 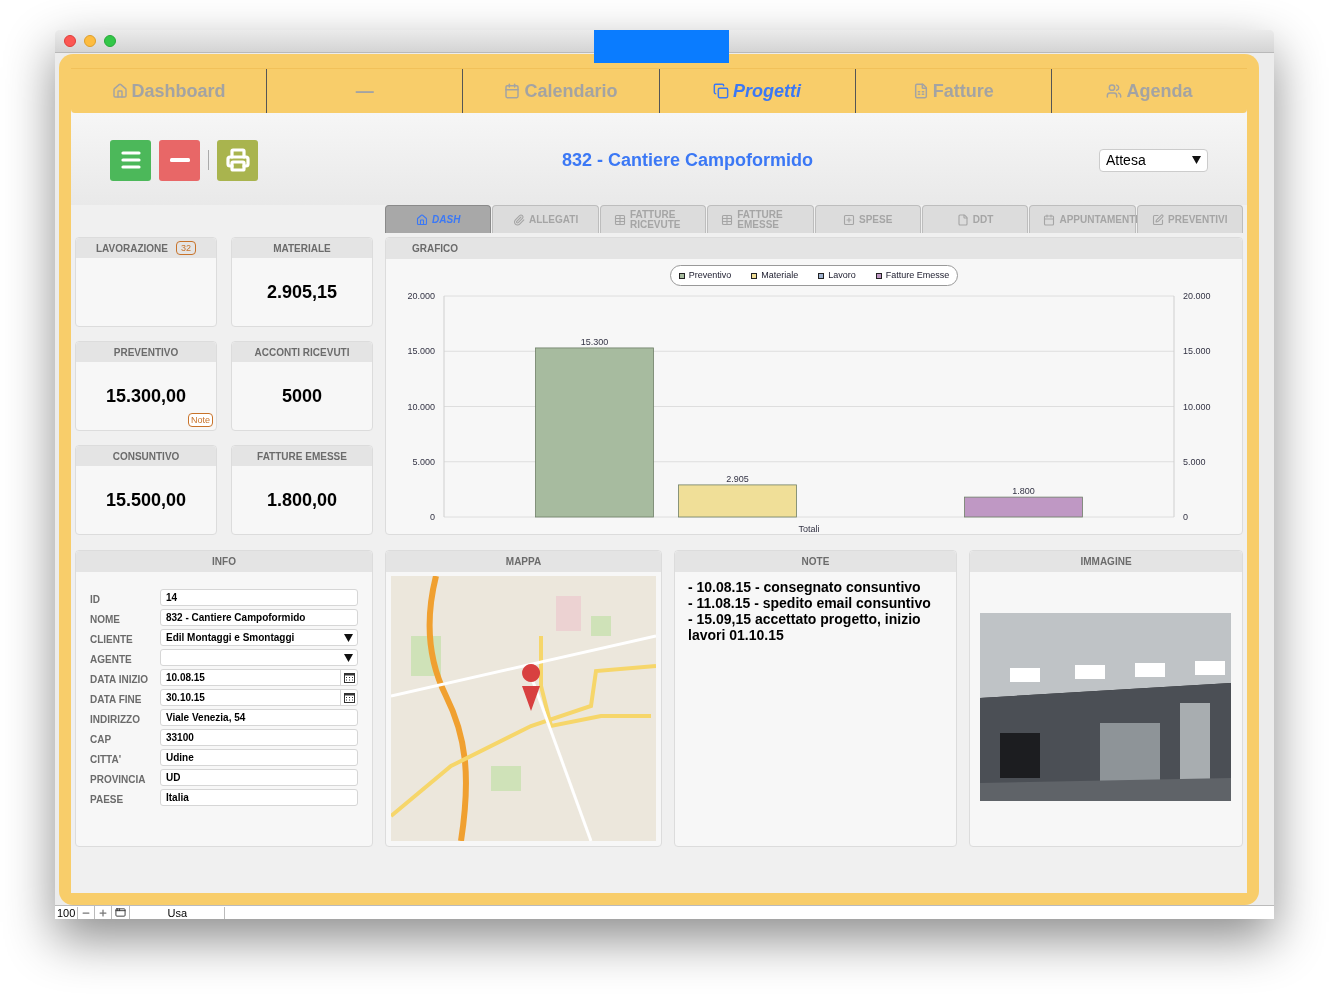 I want to click on input-field: 14, so click(x=259, y=597).